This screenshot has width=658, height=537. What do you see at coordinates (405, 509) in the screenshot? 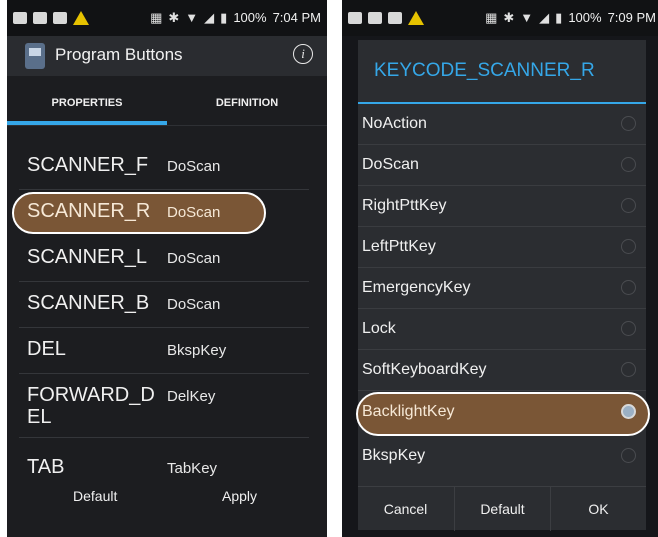
I see `cancel-button: Cancel` at bounding box center [405, 509].